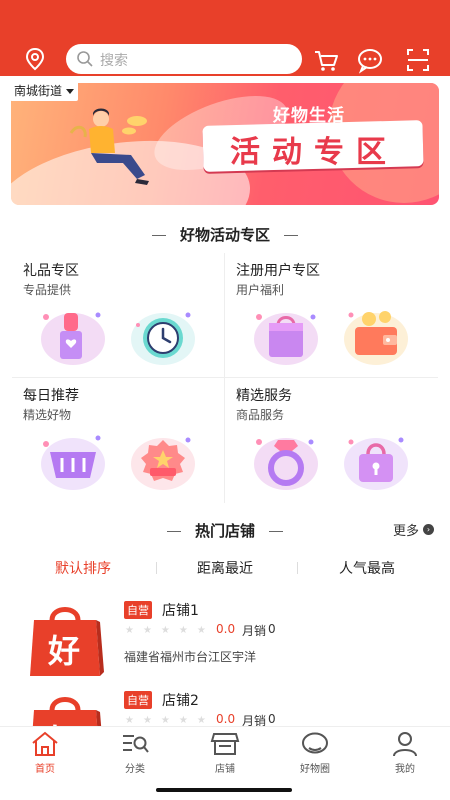 The width and height of the screenshot is (450, 800). Describe the element at coordinates (260, 415) in the screenshot. I see `cell-subtitle: 商品服务` at that location.